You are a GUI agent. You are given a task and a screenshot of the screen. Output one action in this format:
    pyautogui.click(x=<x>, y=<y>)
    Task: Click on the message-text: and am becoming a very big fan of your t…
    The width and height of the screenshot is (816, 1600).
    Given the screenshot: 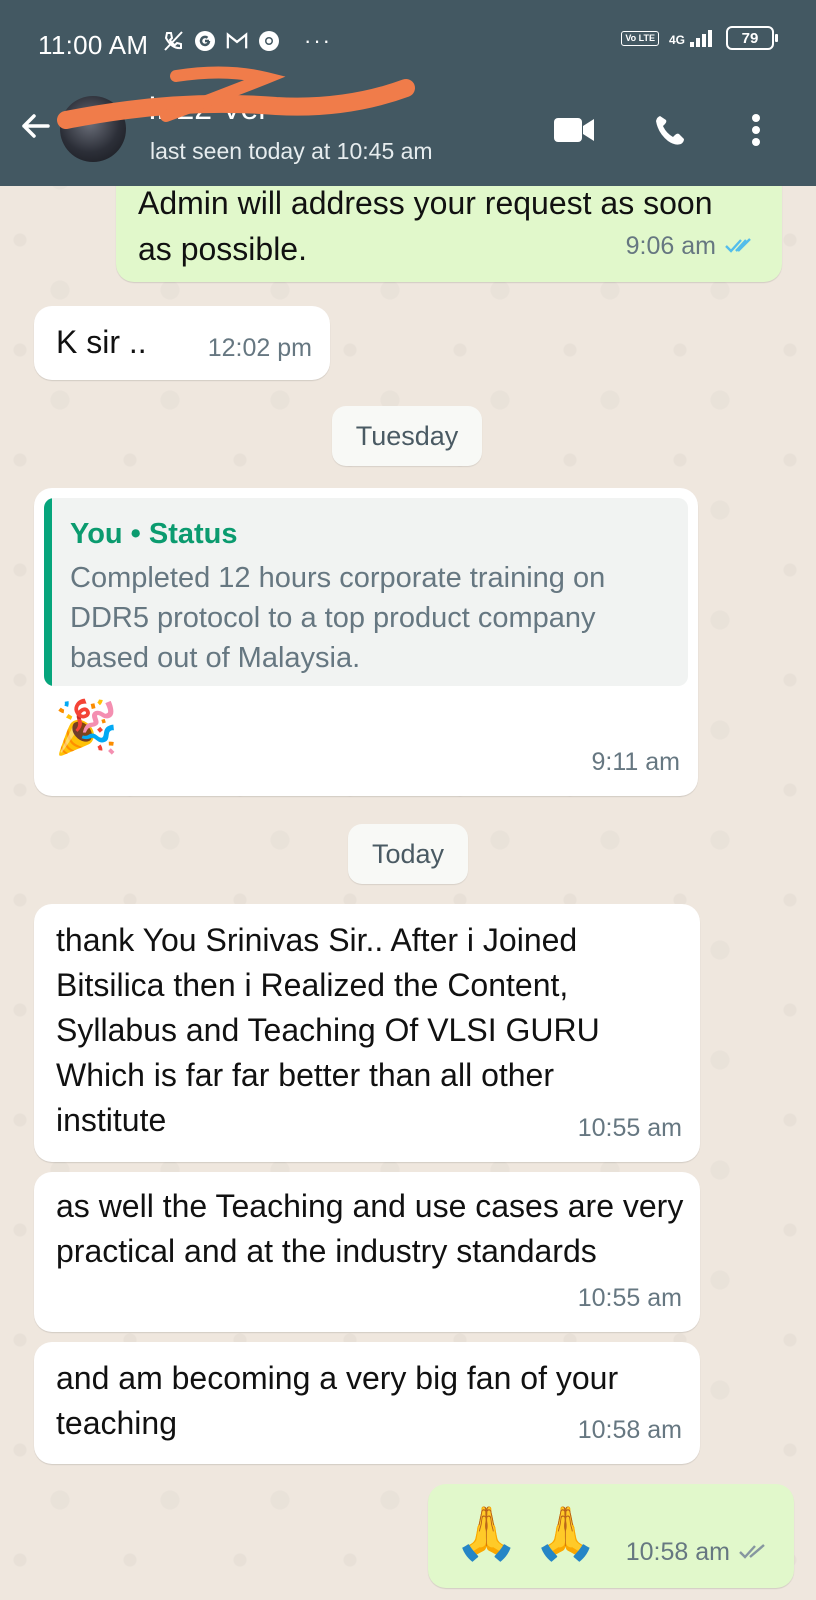 What is the action you would take?
    pyautogui.click(x=337, y=1400)
    